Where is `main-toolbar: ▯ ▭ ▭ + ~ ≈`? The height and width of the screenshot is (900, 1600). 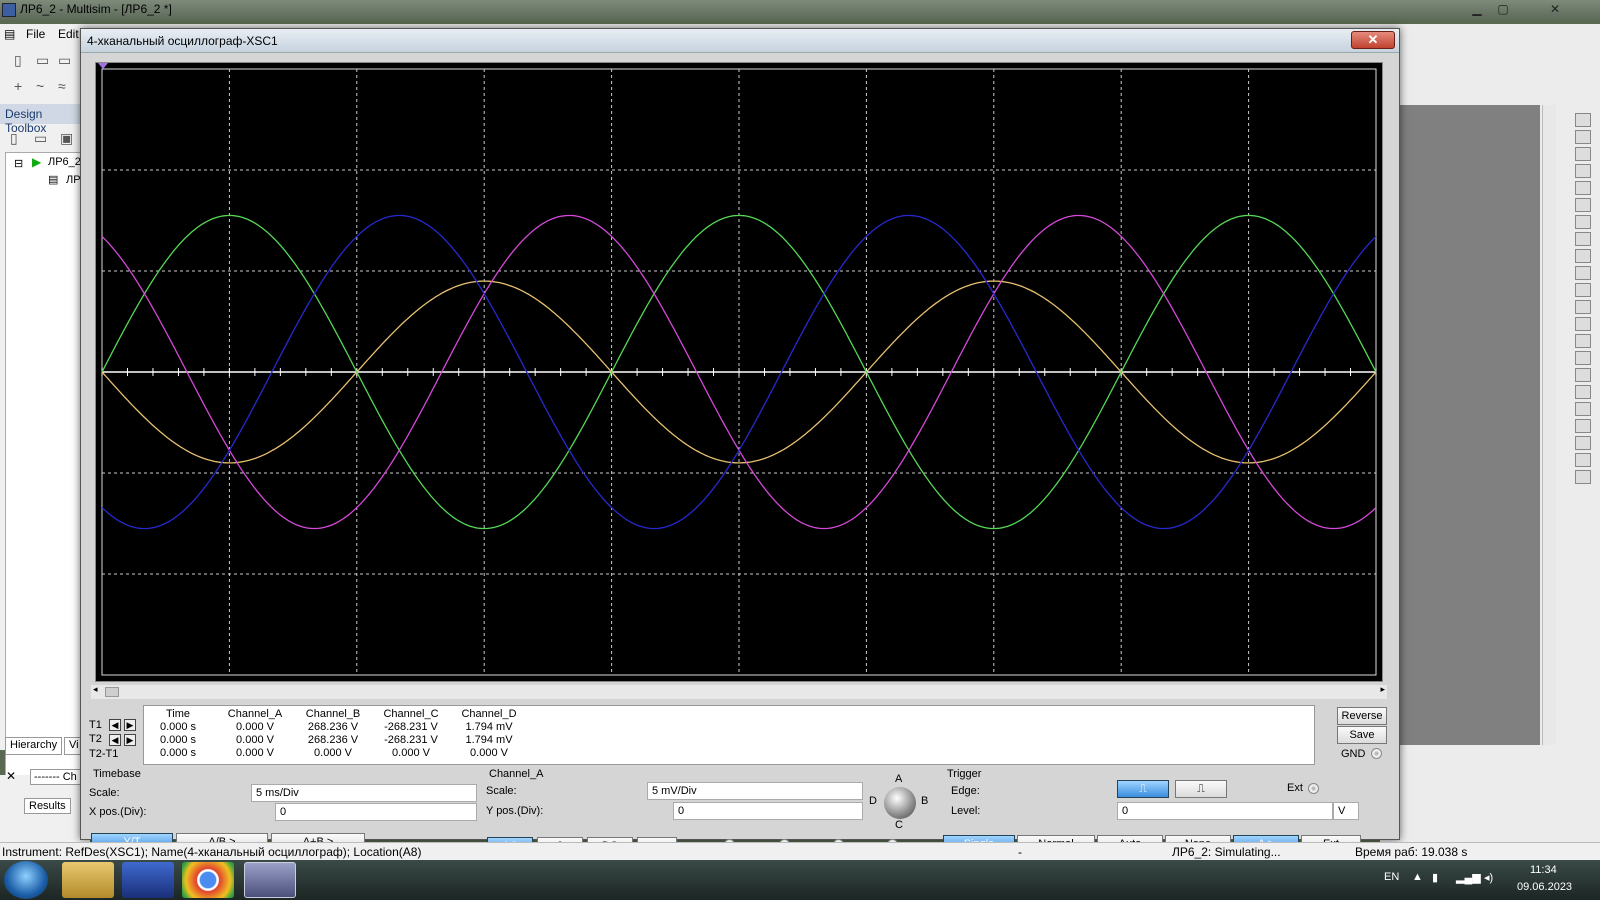
main-toolbar: ▯ ▭ ▭ + ~ ≈ is located at coordinates (45, 74).